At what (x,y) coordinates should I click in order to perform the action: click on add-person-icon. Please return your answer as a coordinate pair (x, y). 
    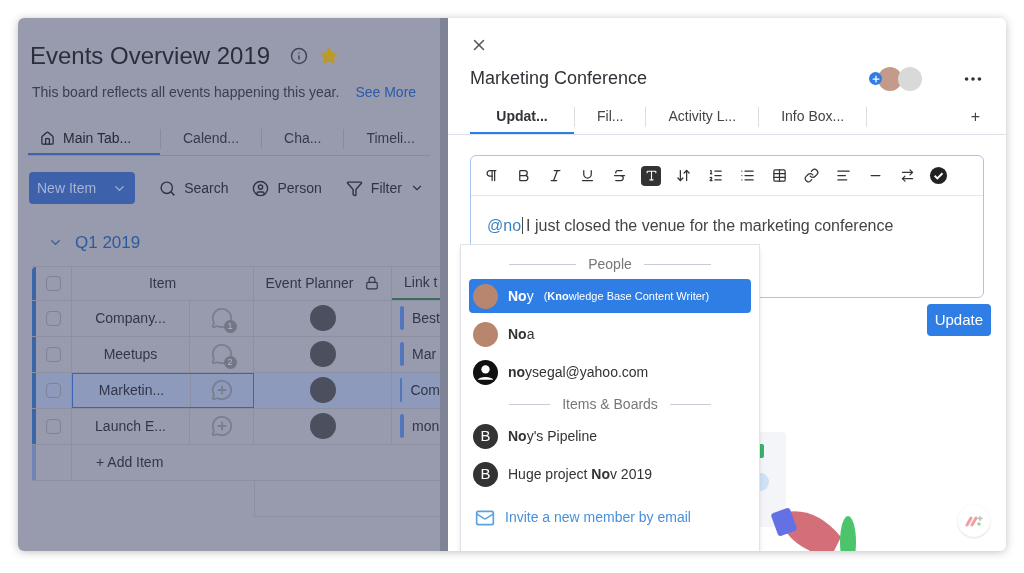
    Looking at the image, I should click on (875, 78).